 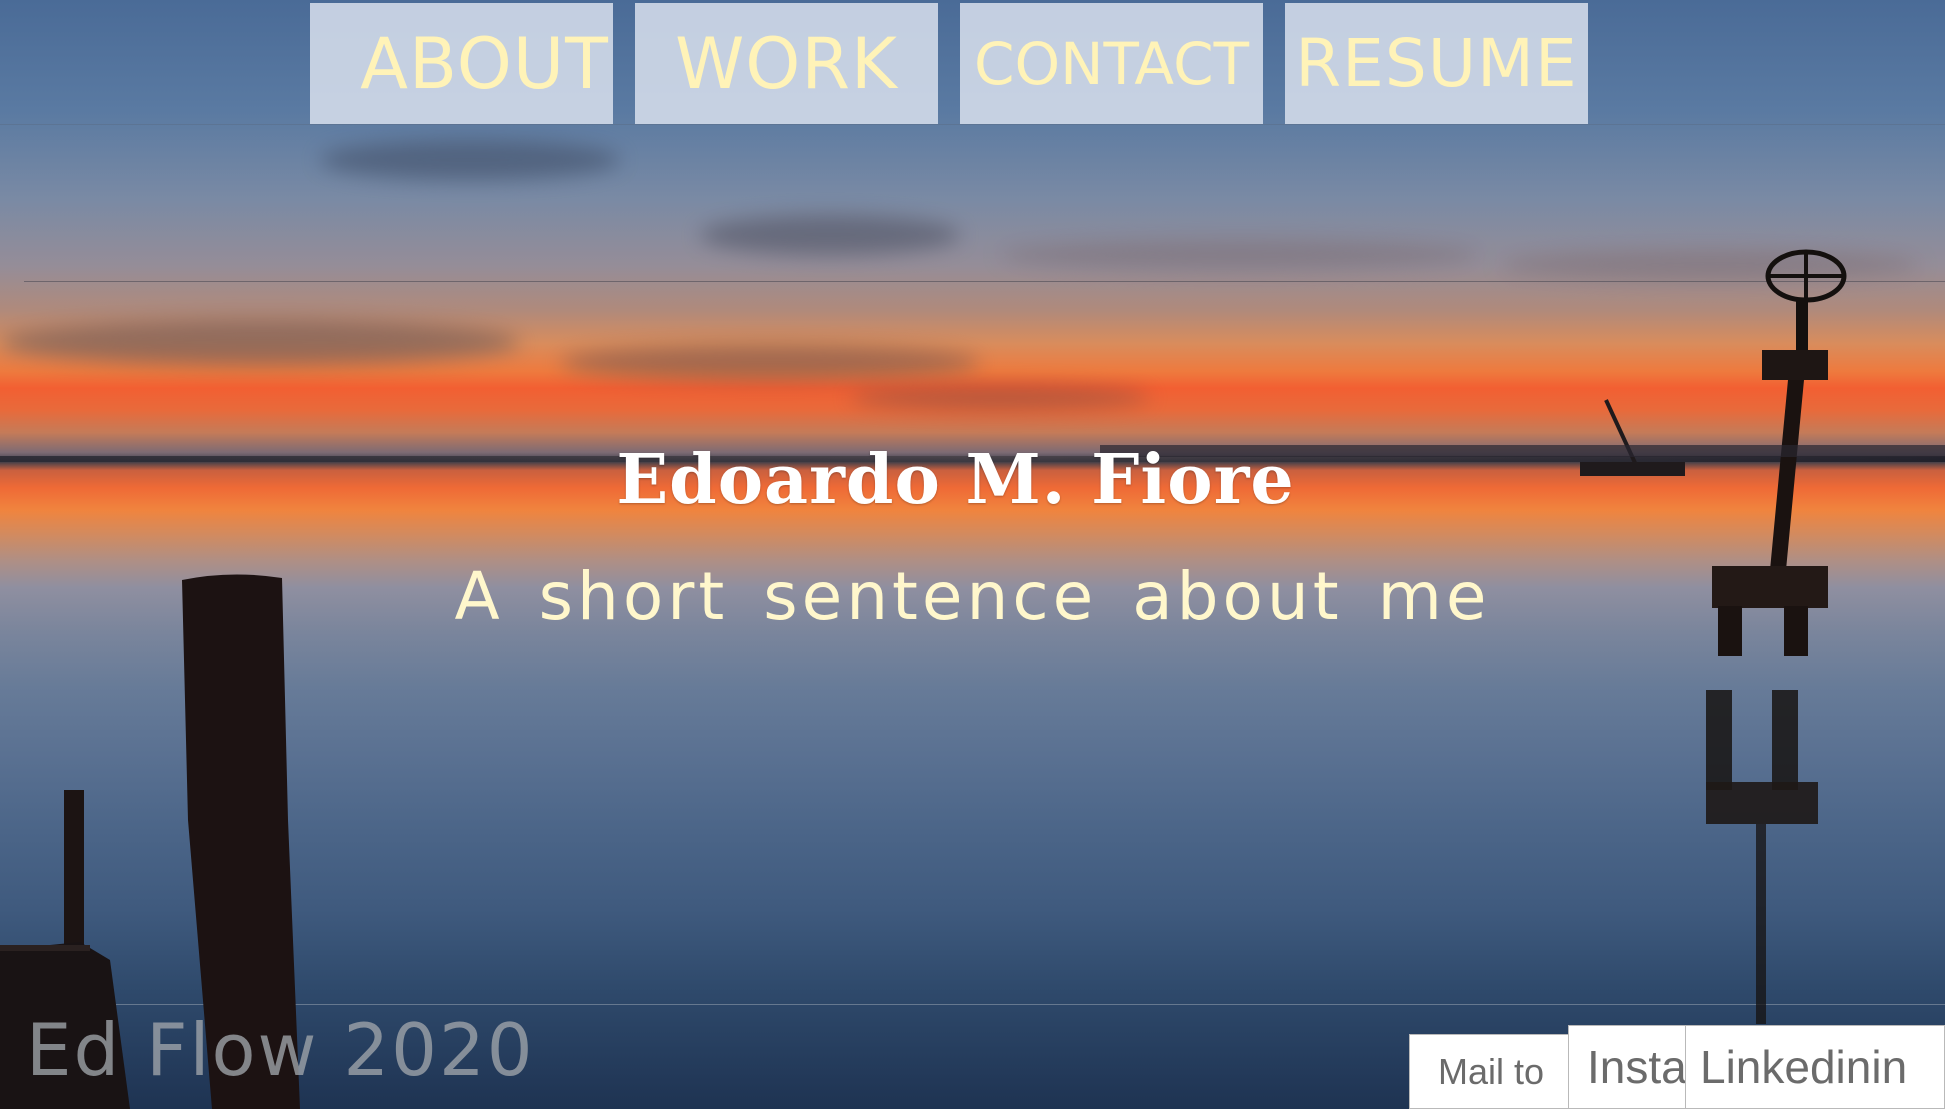 I want to click on mail-link-label: Mail to, so click(x=1491, y=1071).